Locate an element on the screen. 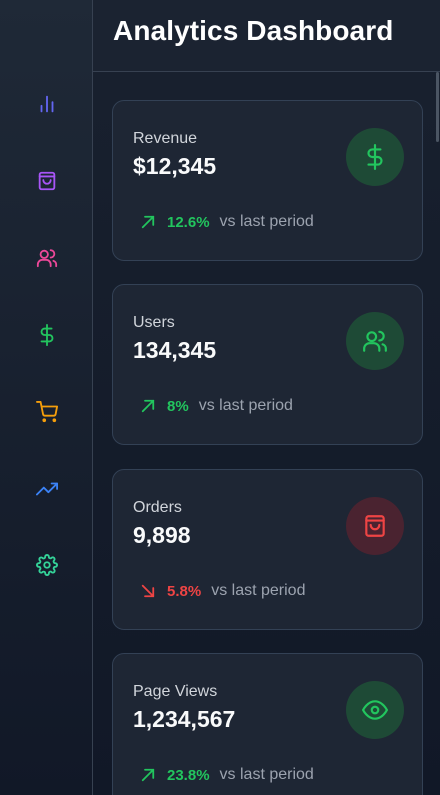 The image size is (440, 795). page-header: Analytics Dashboard is located at coordinates (266, 36).